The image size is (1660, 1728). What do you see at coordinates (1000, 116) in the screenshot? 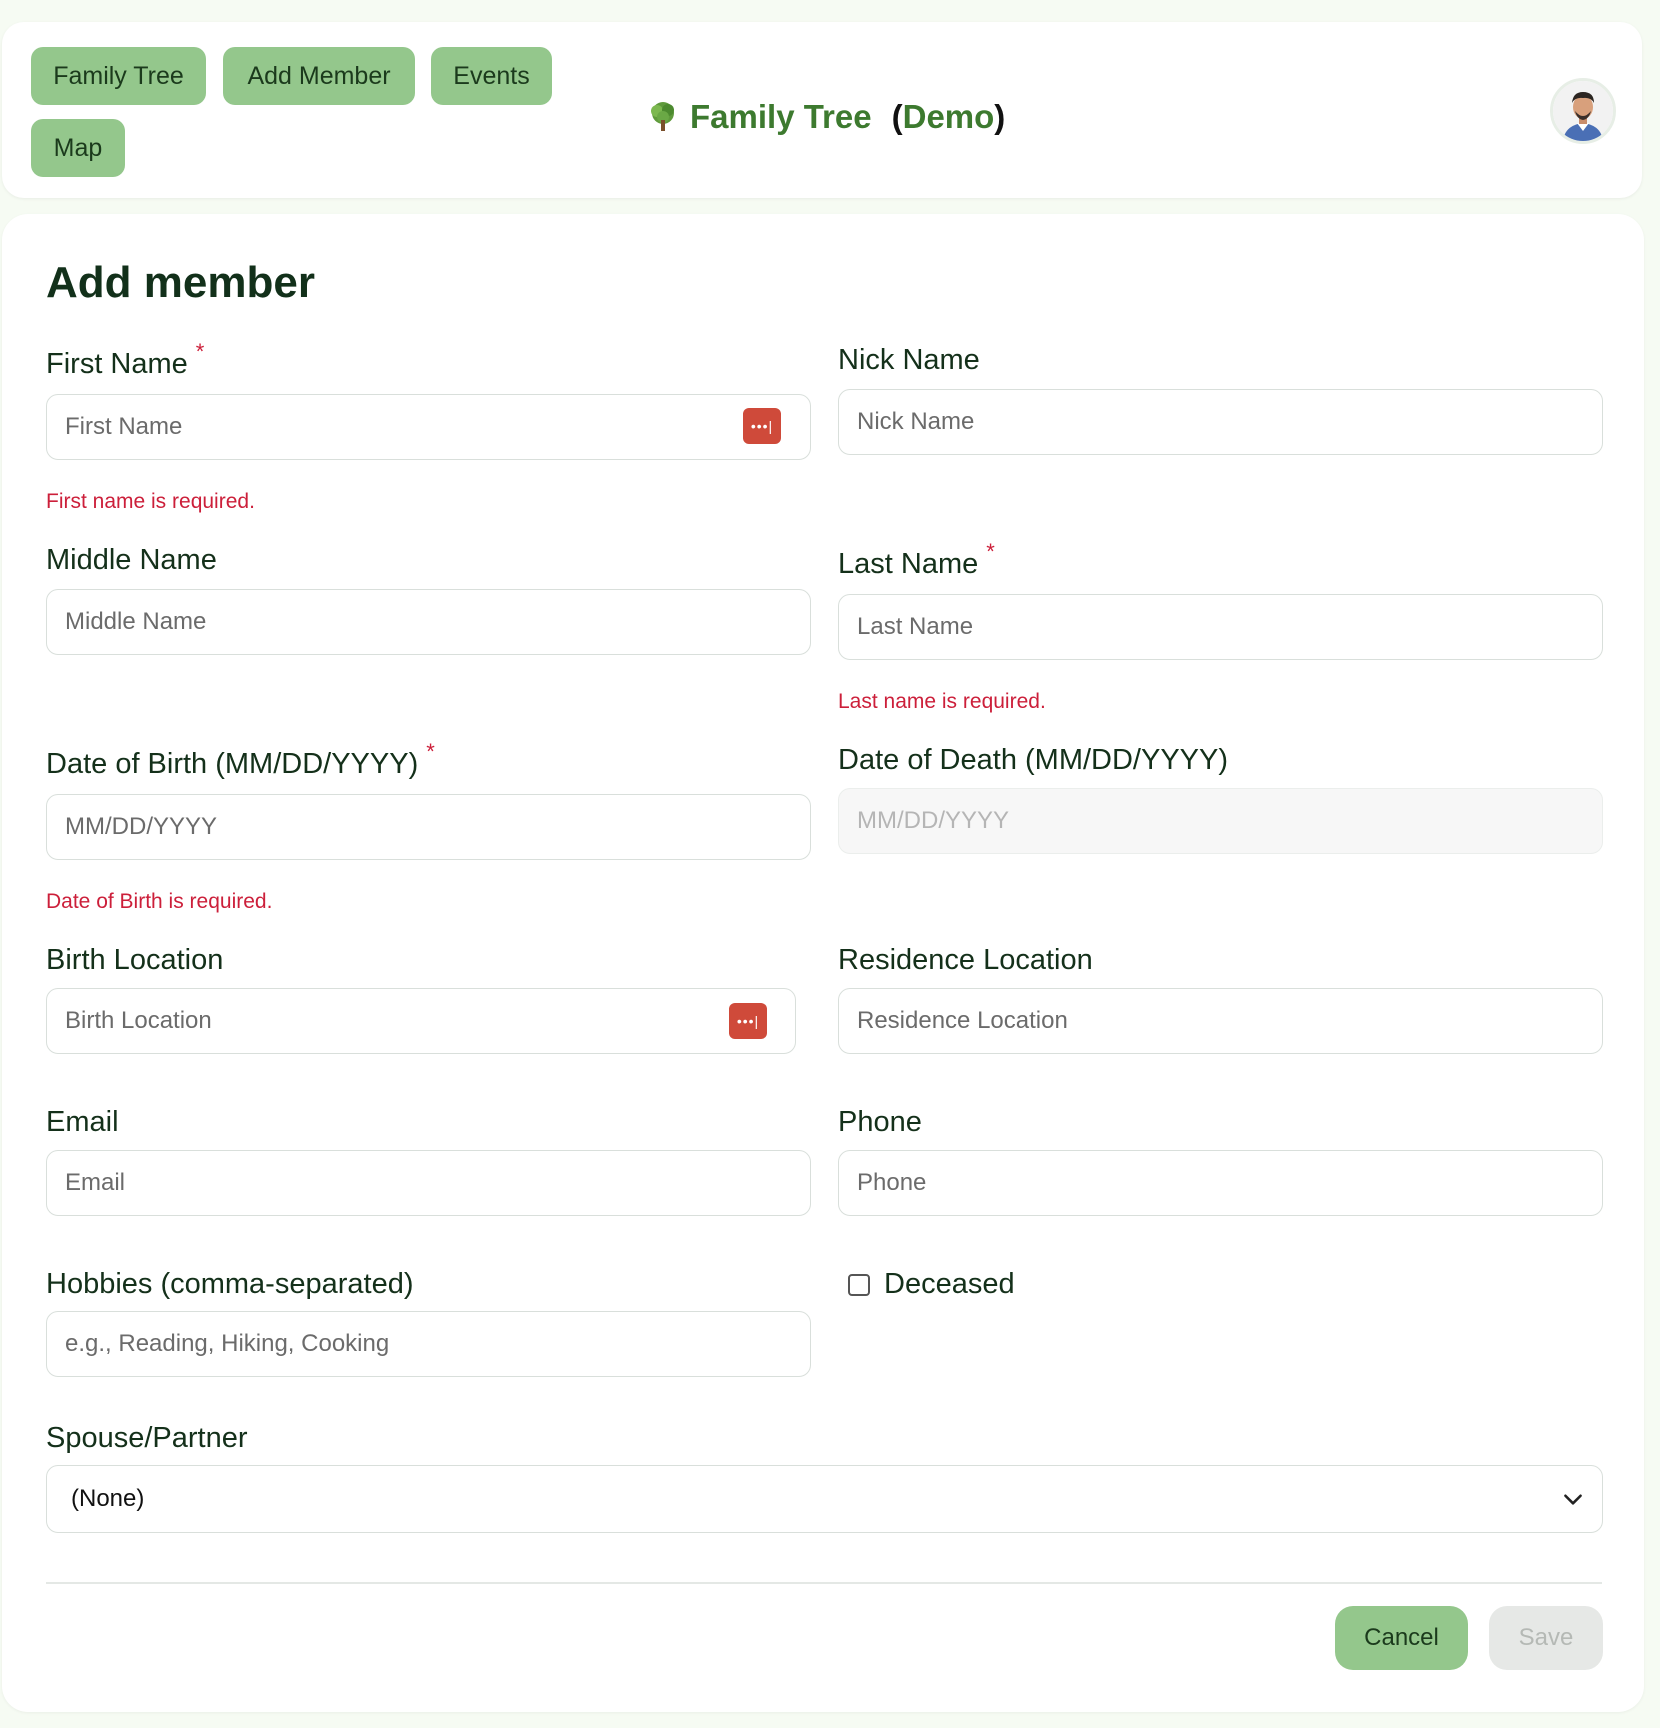
I see `brand-paren-close: )` at bounding box center [1000, 116].